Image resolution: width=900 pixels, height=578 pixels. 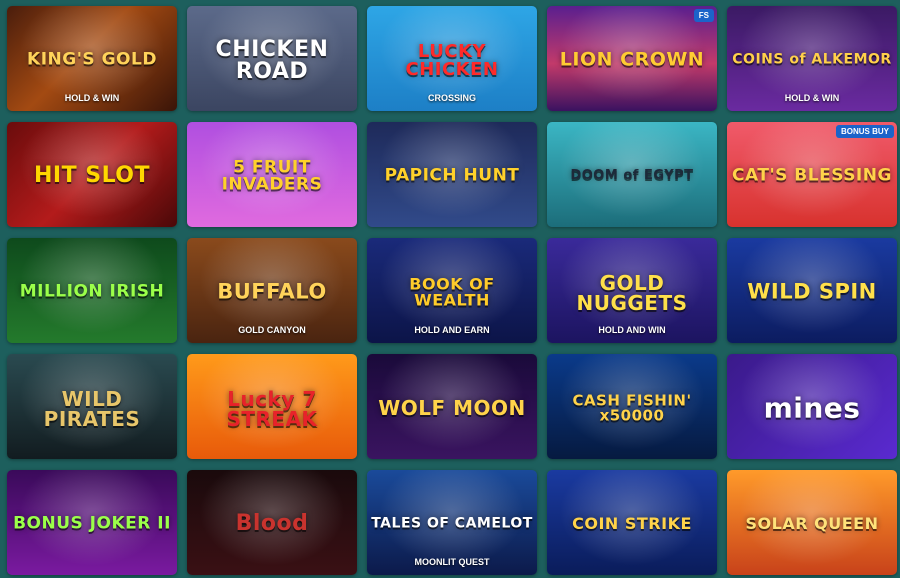 I want to click on game-title: LION CROWN, so click(x=632, y=58).